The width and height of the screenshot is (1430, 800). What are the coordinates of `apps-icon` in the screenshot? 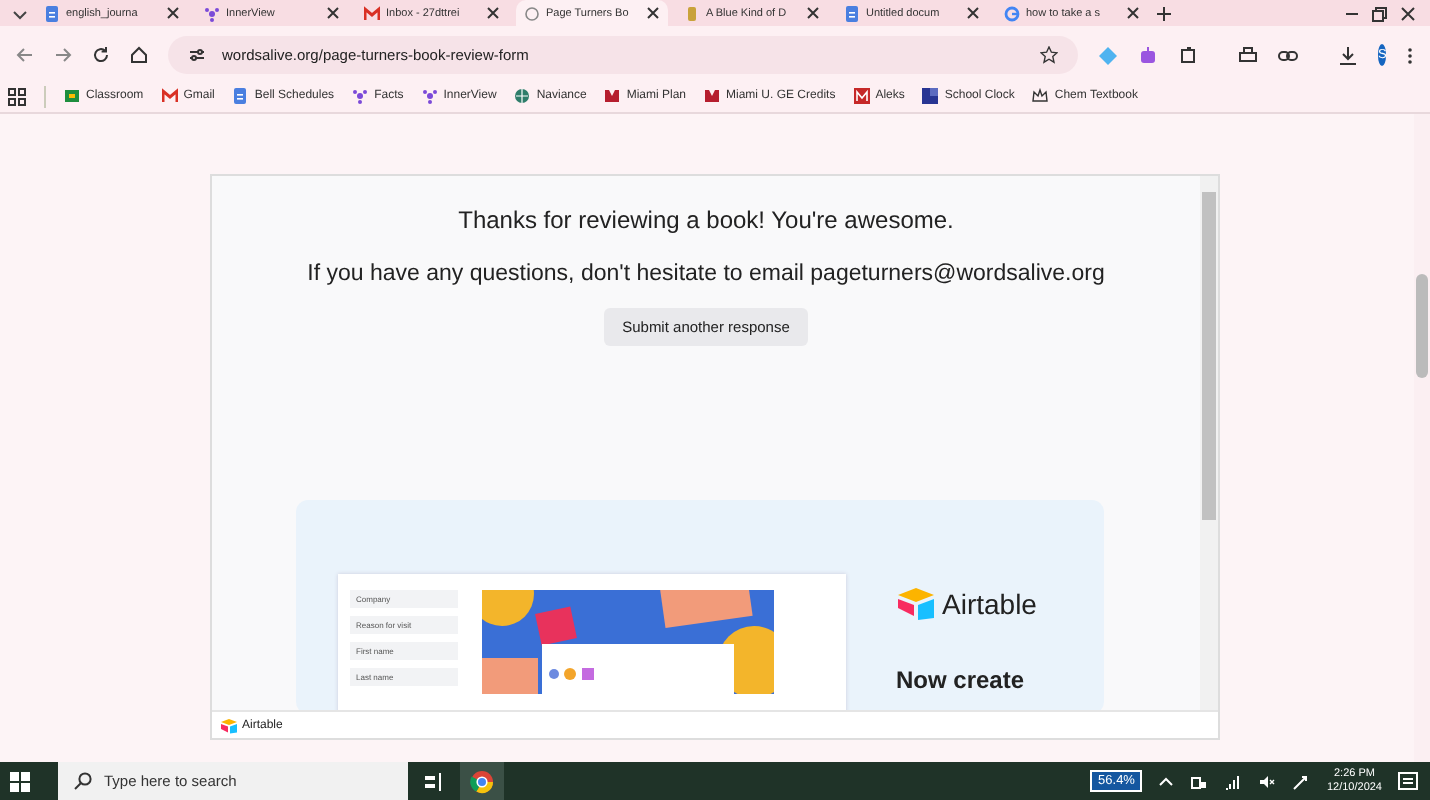 It's located at (17, 96).